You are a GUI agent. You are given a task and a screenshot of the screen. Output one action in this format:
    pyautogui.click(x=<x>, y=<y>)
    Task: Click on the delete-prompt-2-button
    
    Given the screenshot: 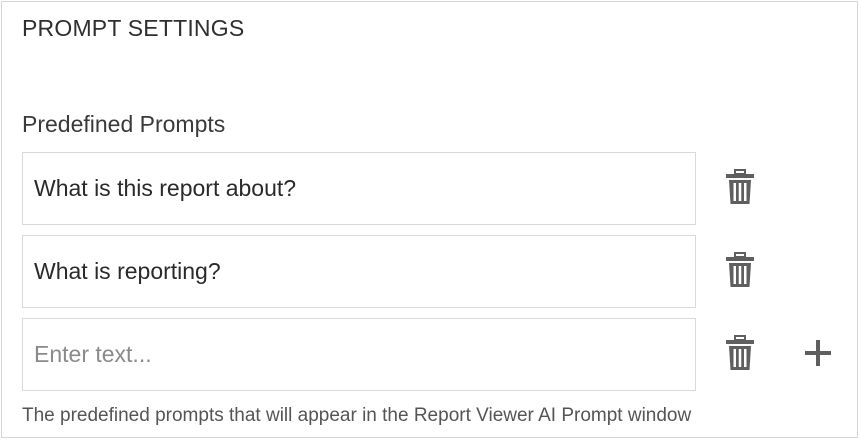 What is the action you would take?
    pyautogui.click(x=740, y=272)
    